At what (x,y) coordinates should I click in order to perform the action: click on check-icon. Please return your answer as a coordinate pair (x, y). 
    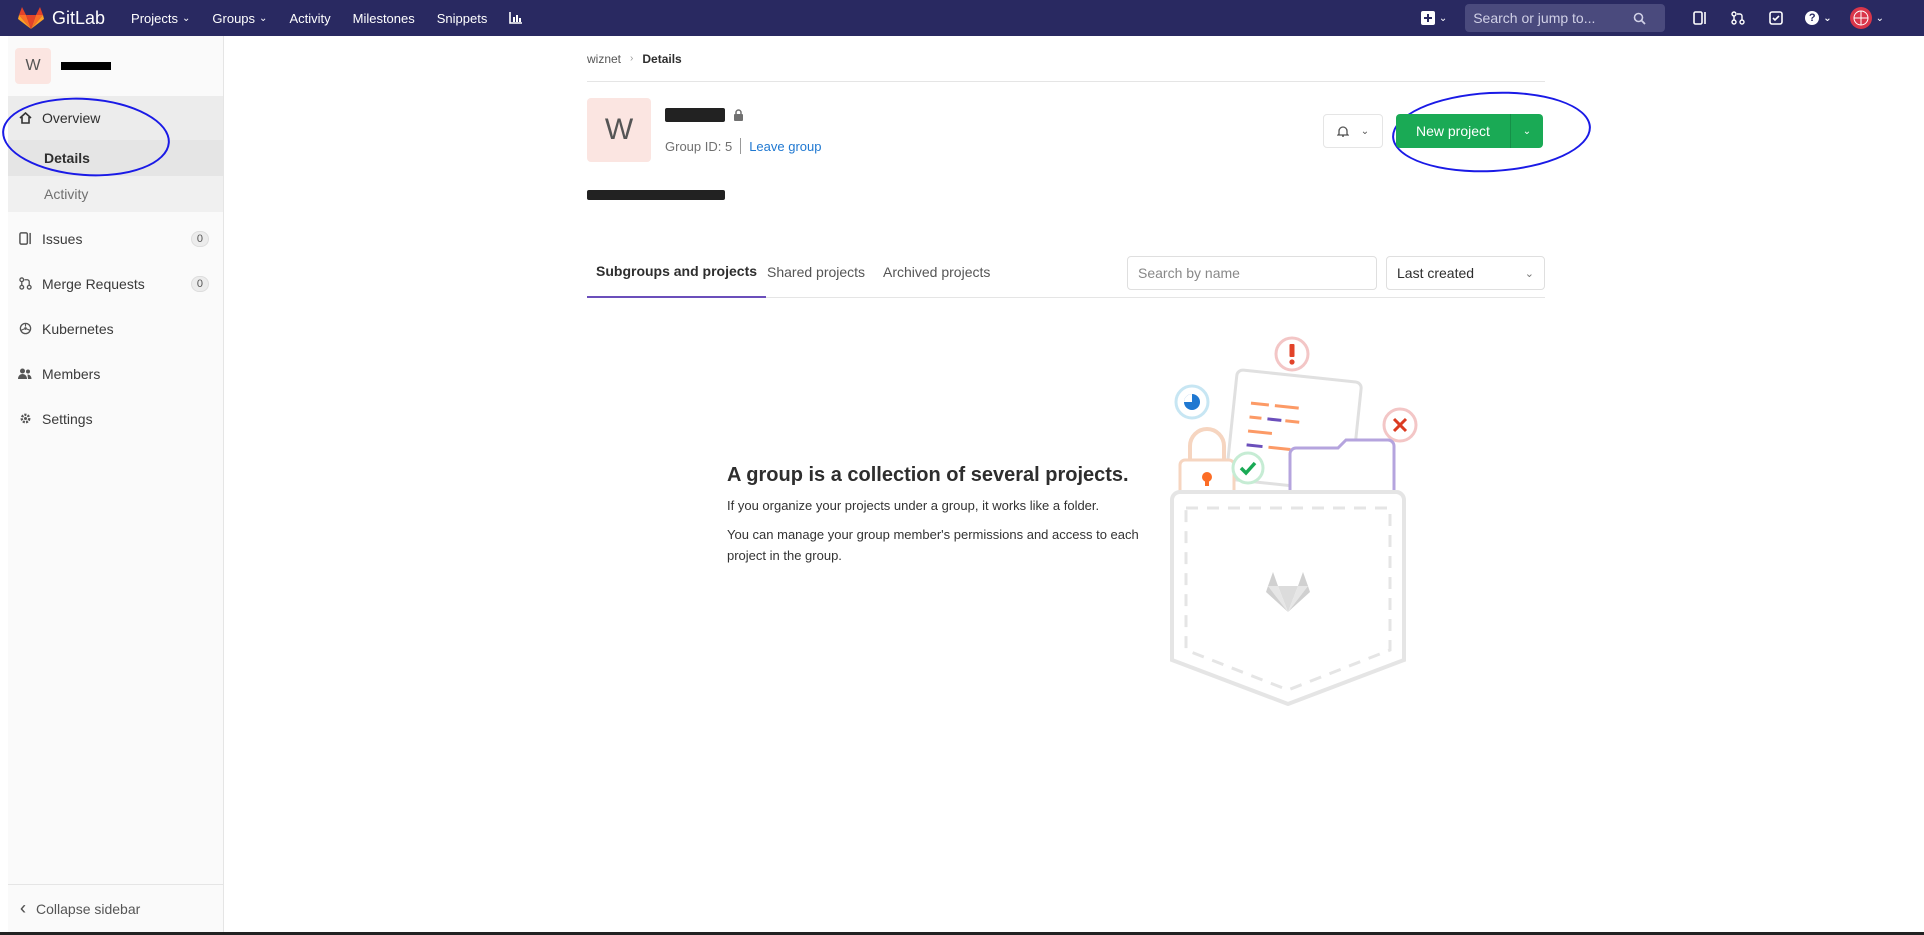
    Looking at the image, I should click on (1248, 468).